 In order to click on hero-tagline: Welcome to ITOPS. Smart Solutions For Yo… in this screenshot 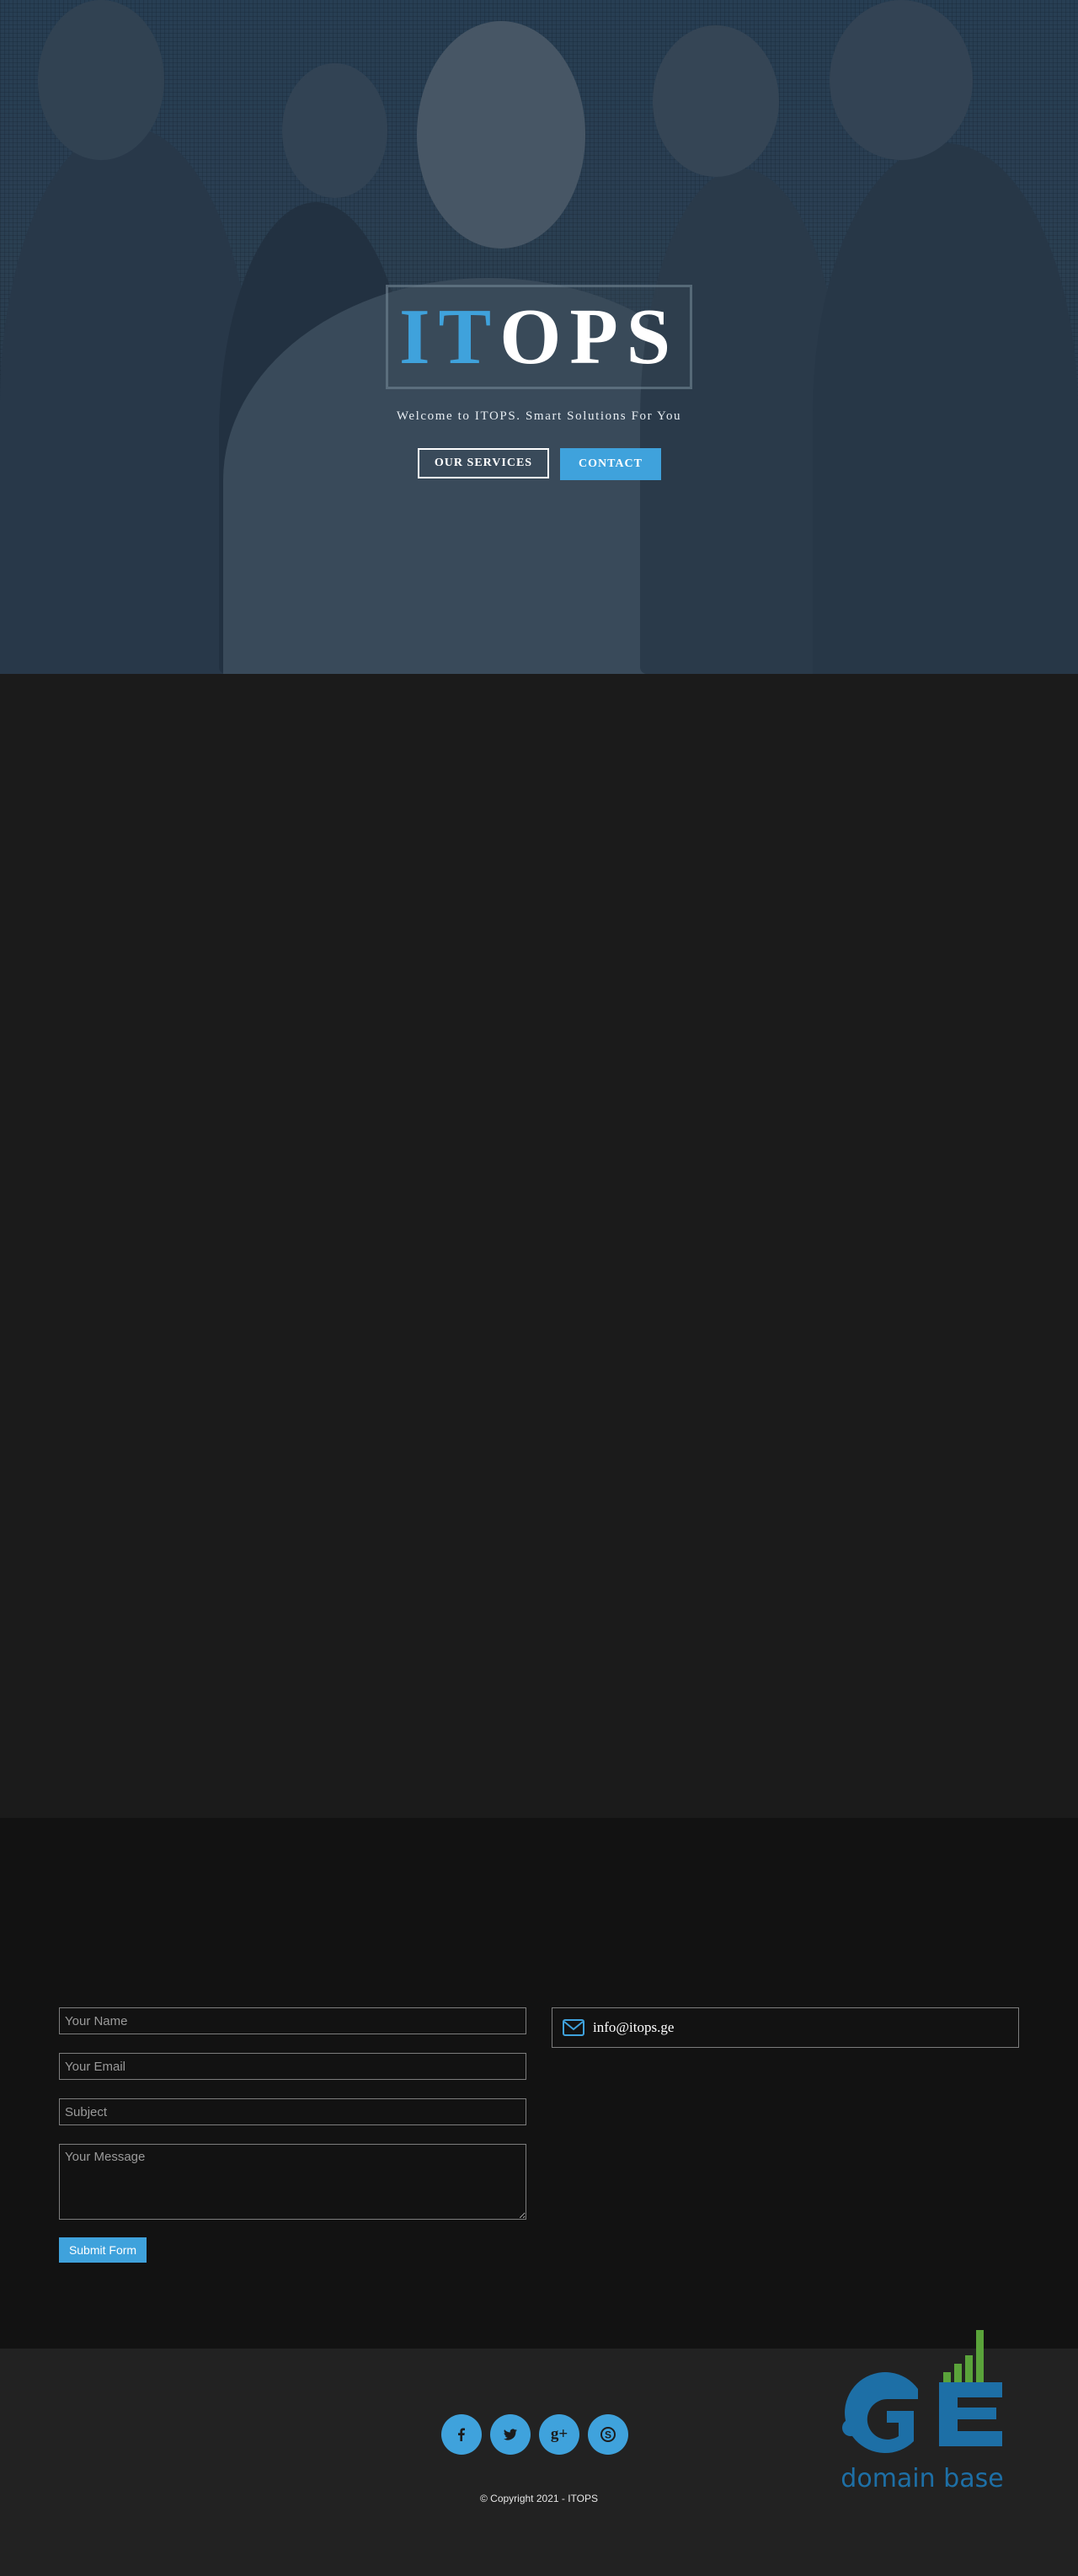, I will do `click(539, 416)`.